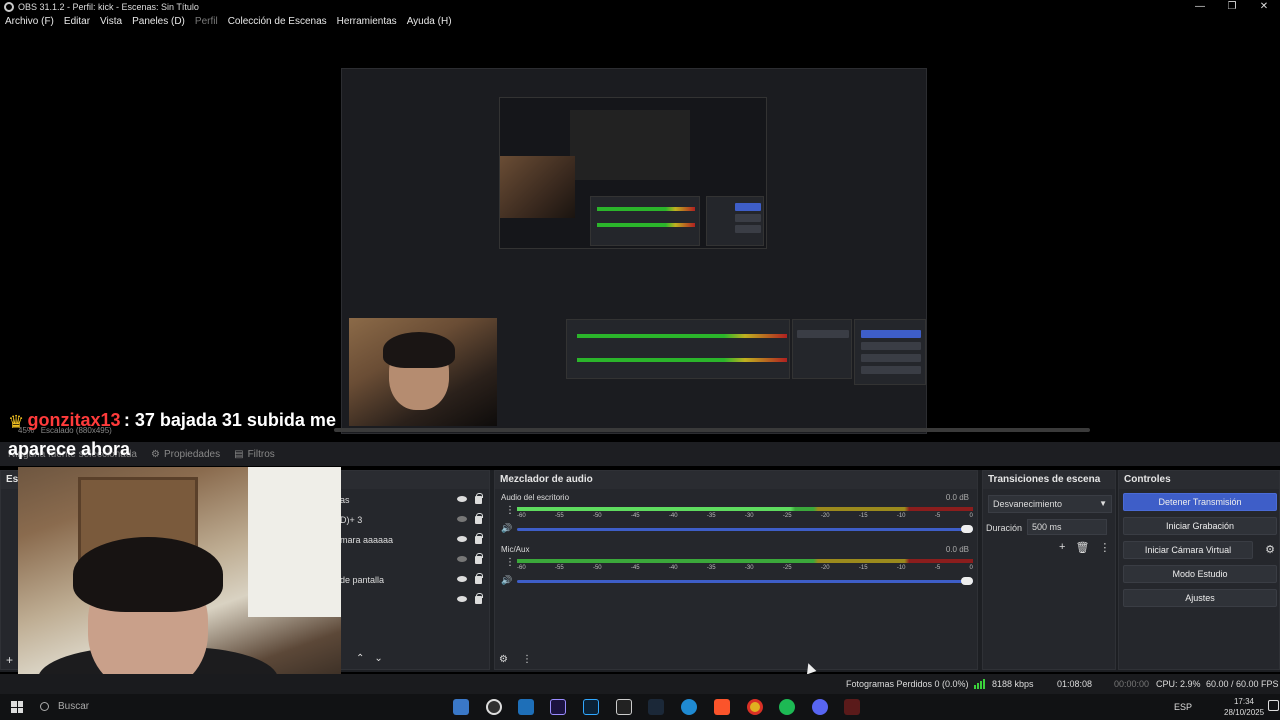 Image resolution: width=1280 pixels, height=720 pixels. Describe the element at coordinates (1104, 547) in the screenshot. I see `transition-menu-icon: ⋮` at that location.